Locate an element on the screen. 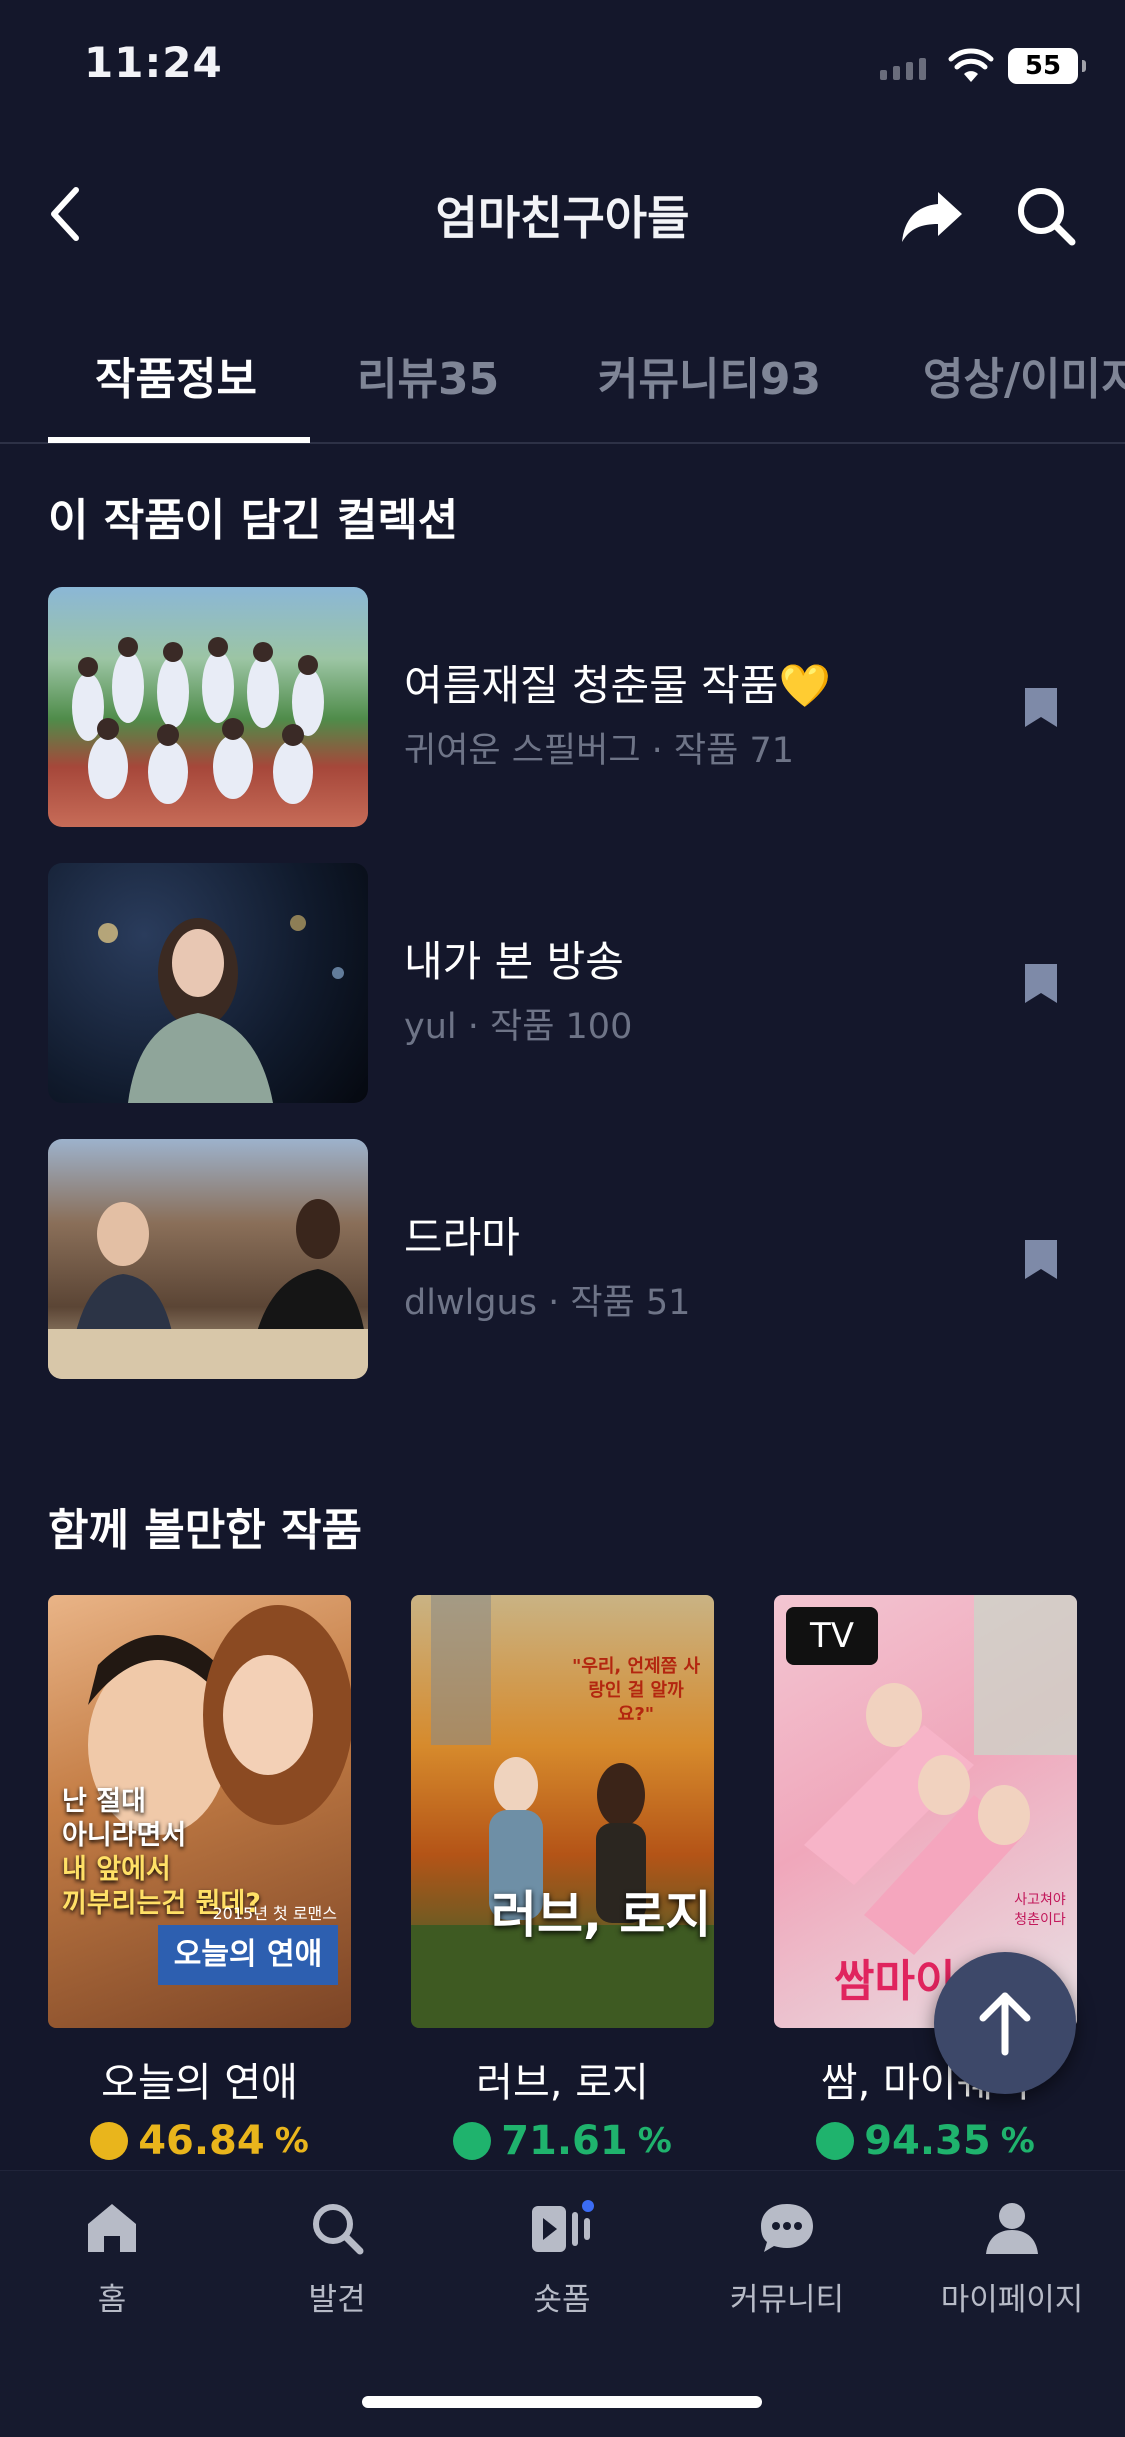 This screenshot has height=2437, width=1125. shortform-icon is located at coordinates (563, 2226).